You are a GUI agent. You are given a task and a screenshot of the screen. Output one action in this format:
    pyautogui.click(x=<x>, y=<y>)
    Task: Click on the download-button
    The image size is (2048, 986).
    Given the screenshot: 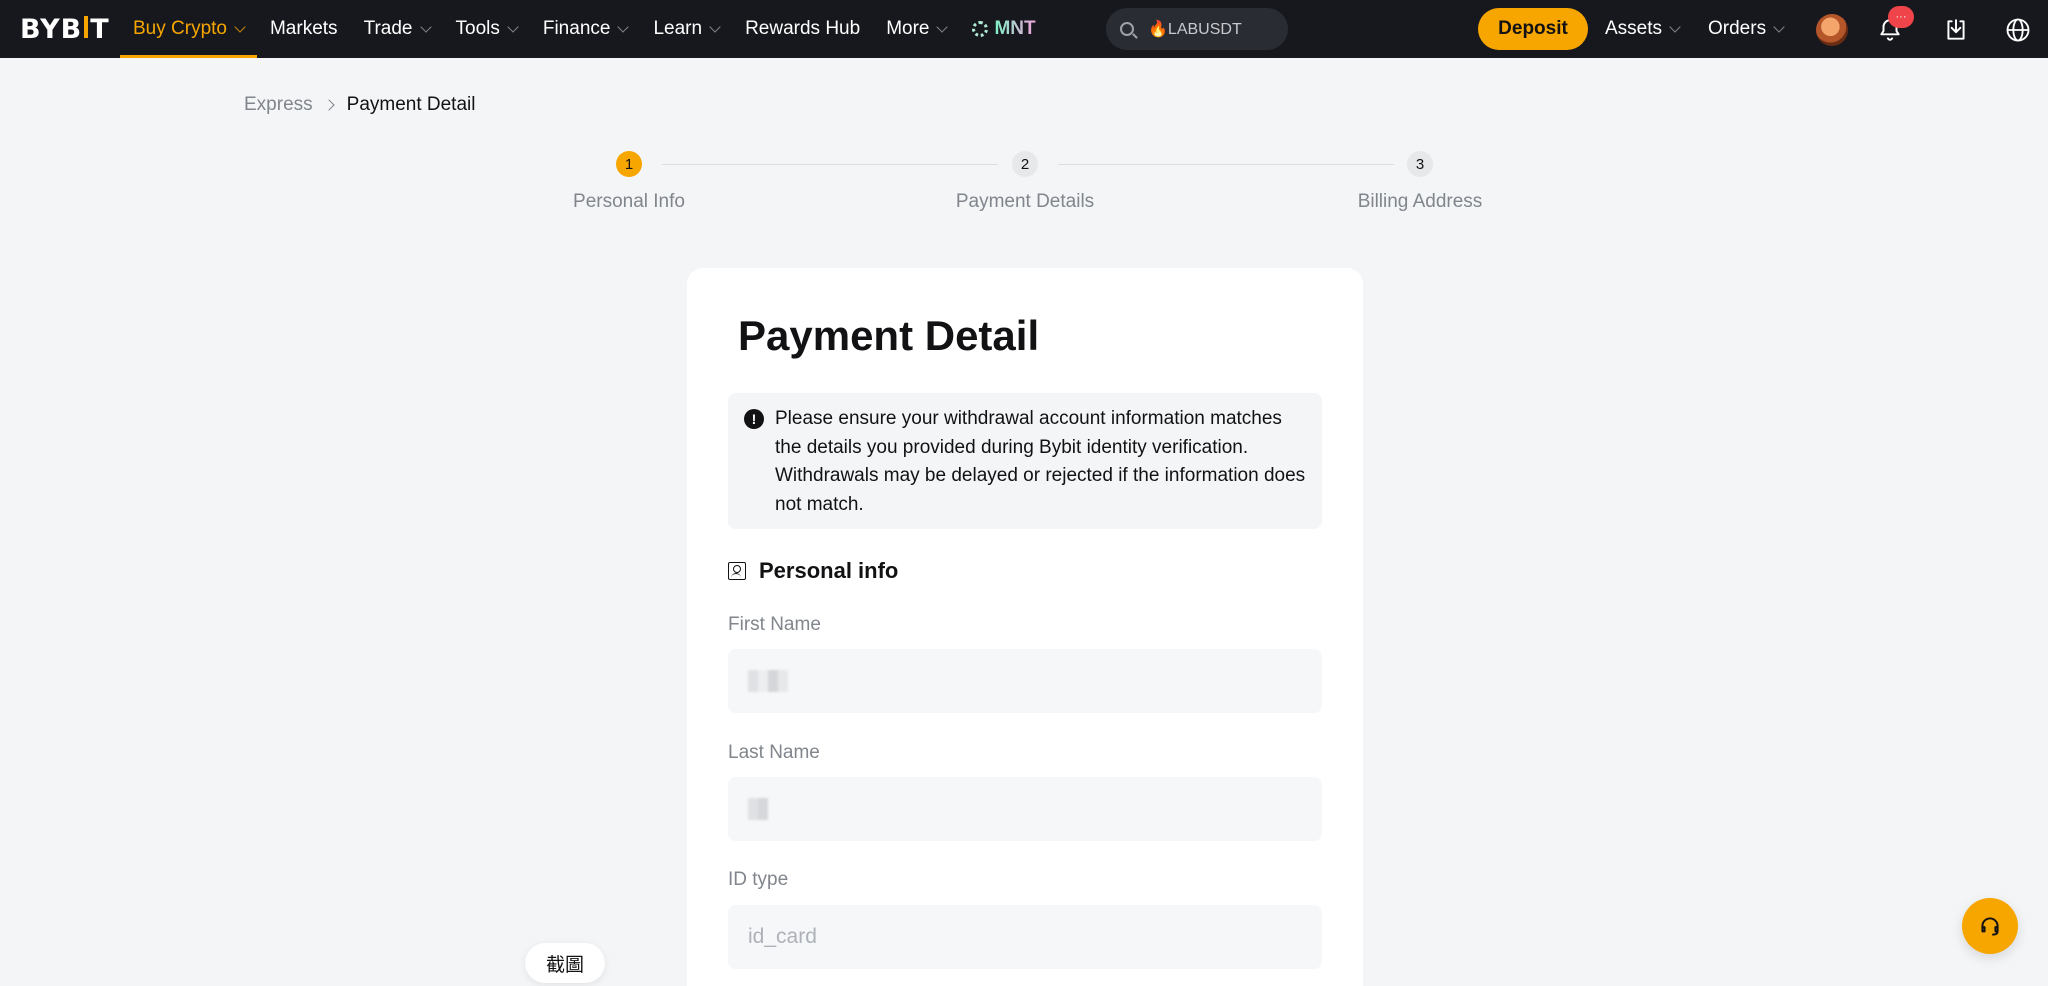 What is the action you would take?
    pyautogui.click(x=1956, y=30)
    